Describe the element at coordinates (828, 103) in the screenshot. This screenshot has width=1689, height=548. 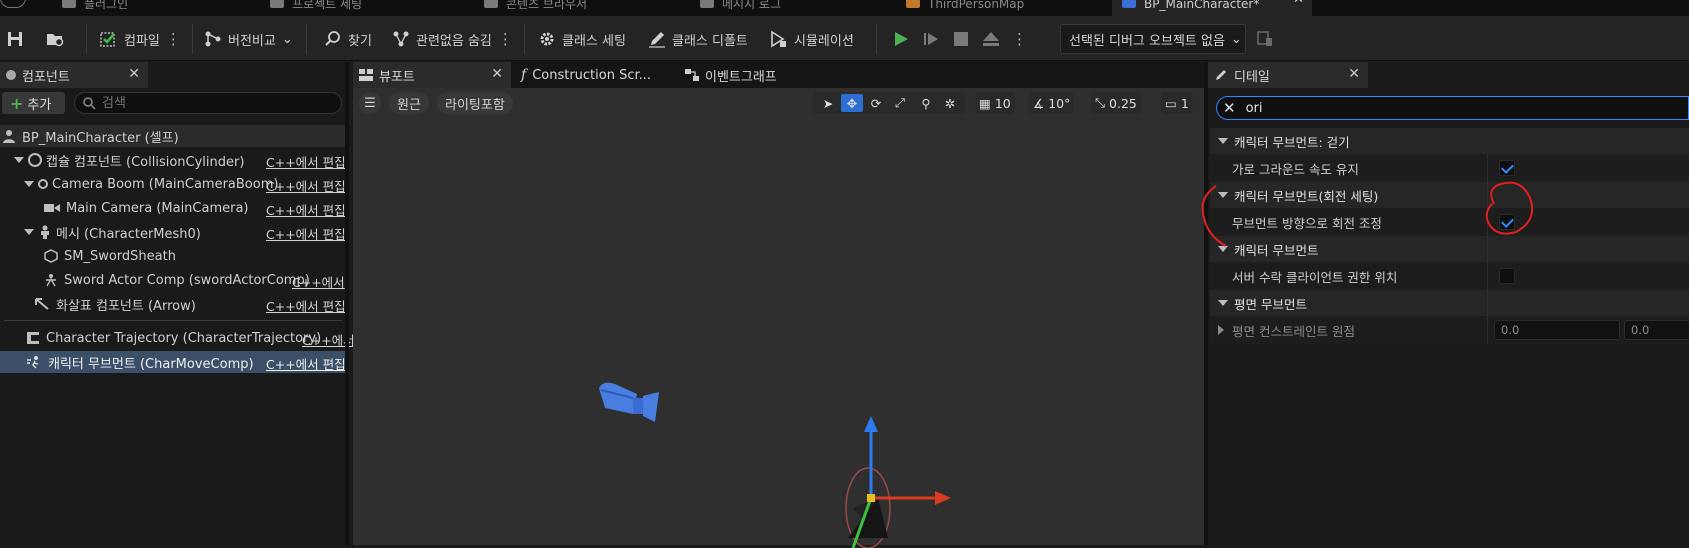
I see `select-icon: ➤` at that location.